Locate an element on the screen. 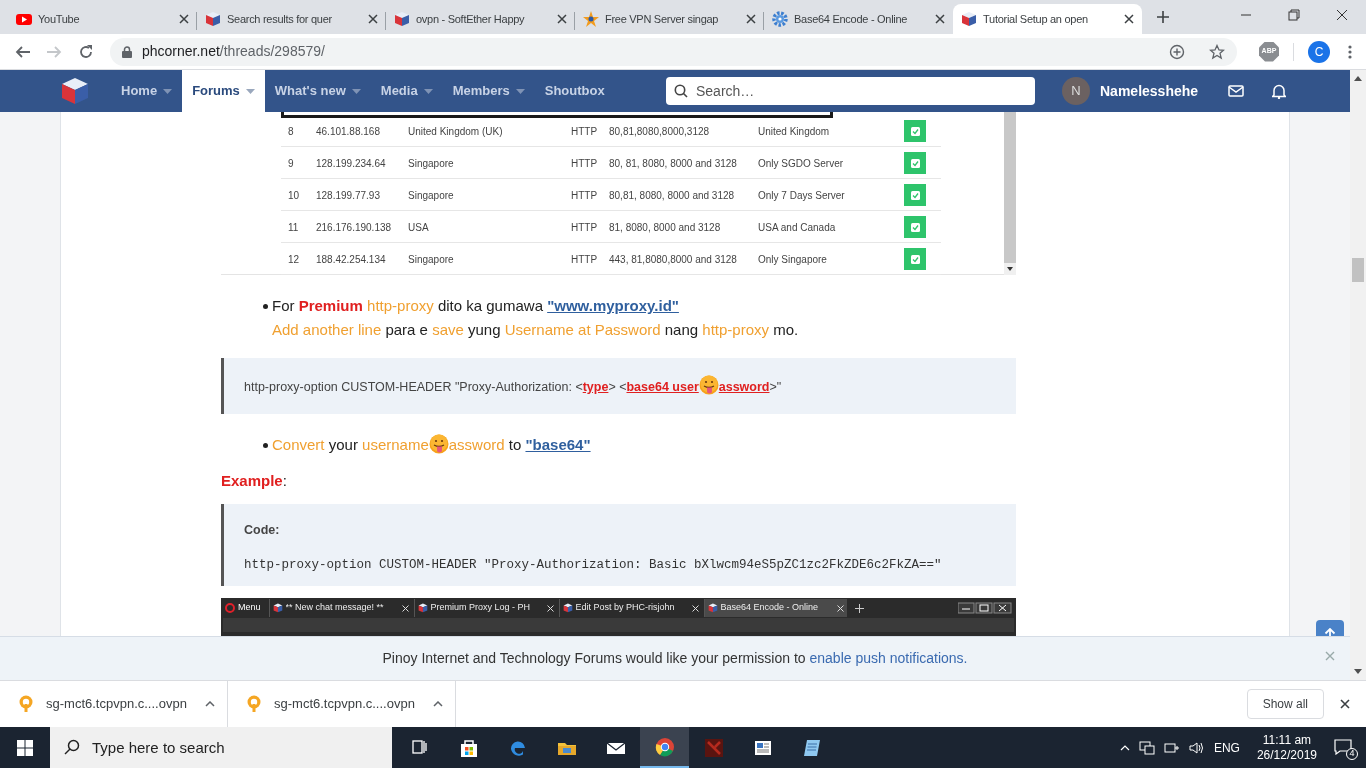 The image size is (1366, 768). nav-tab: Members is located at coordinates (488, 91).